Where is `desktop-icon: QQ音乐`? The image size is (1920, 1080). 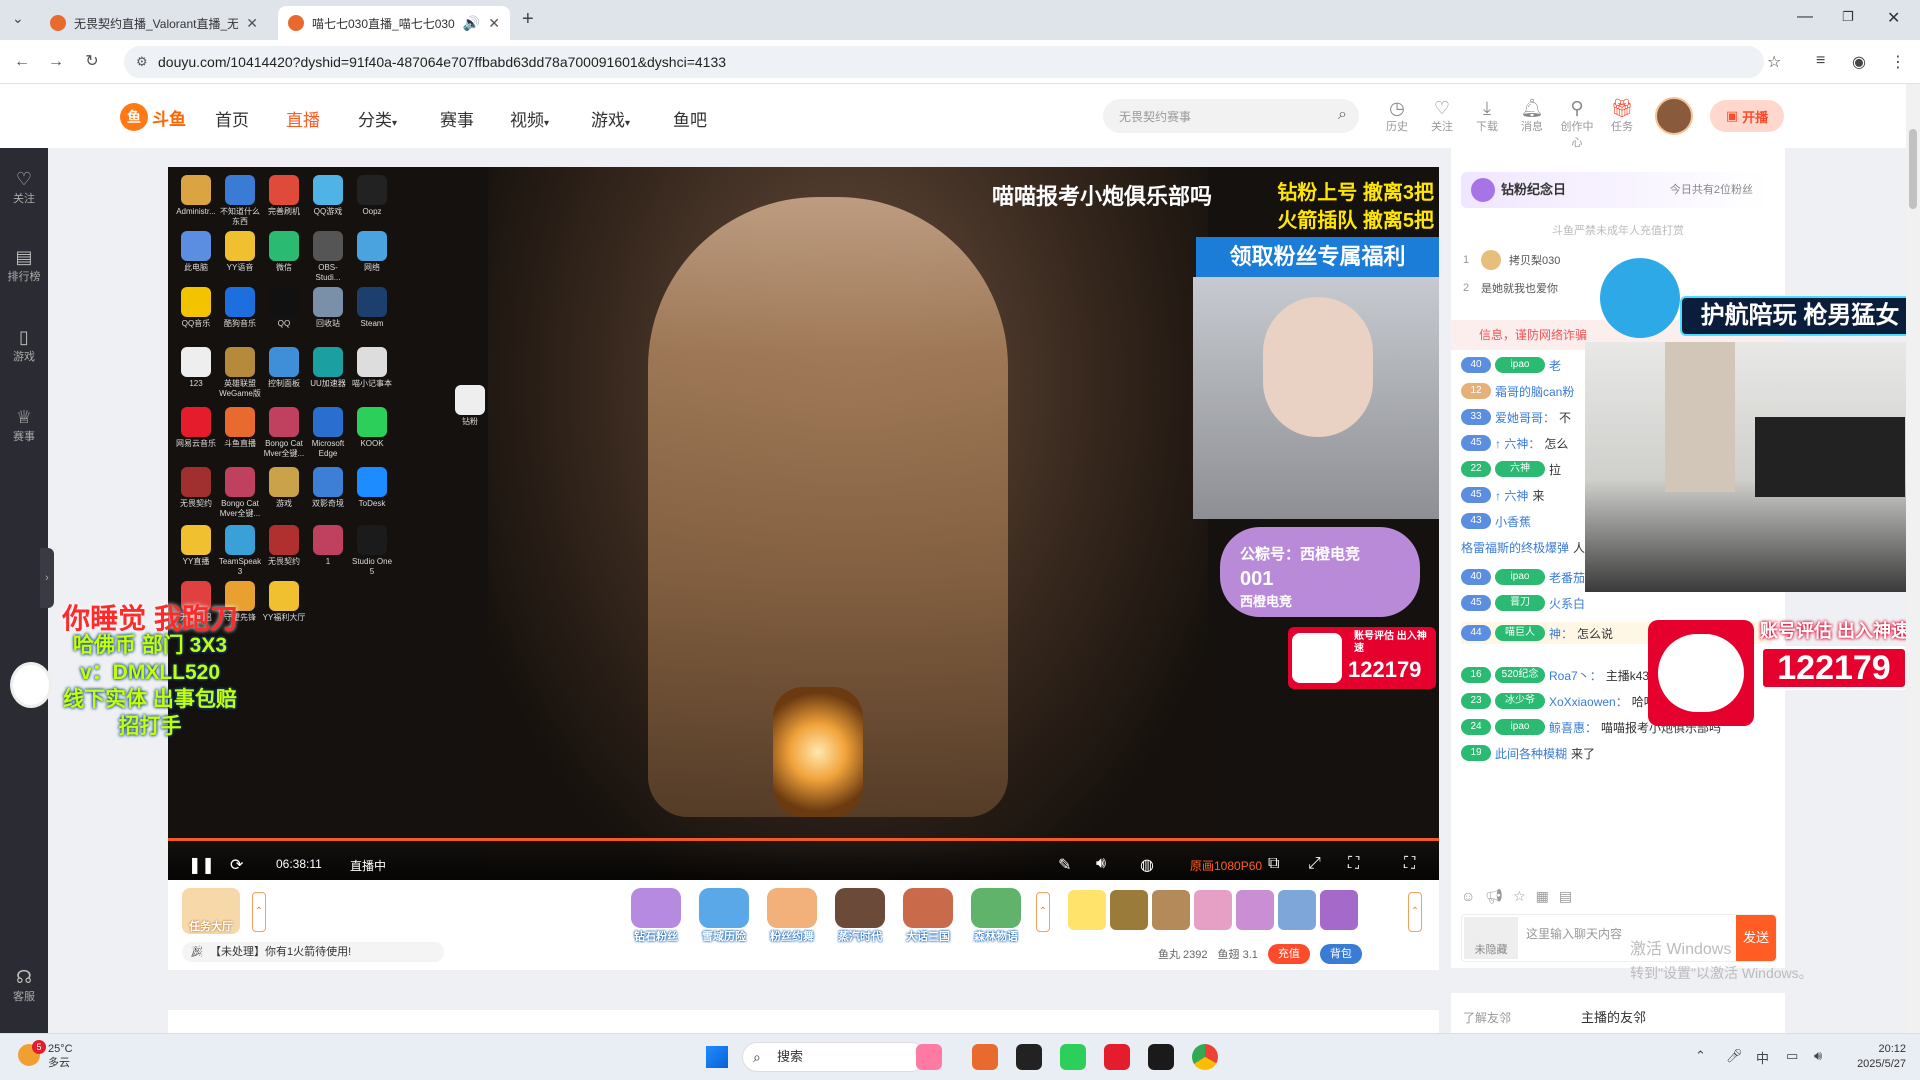 desktop-icon: QQ音乐 is located at coordinates (196, 313).